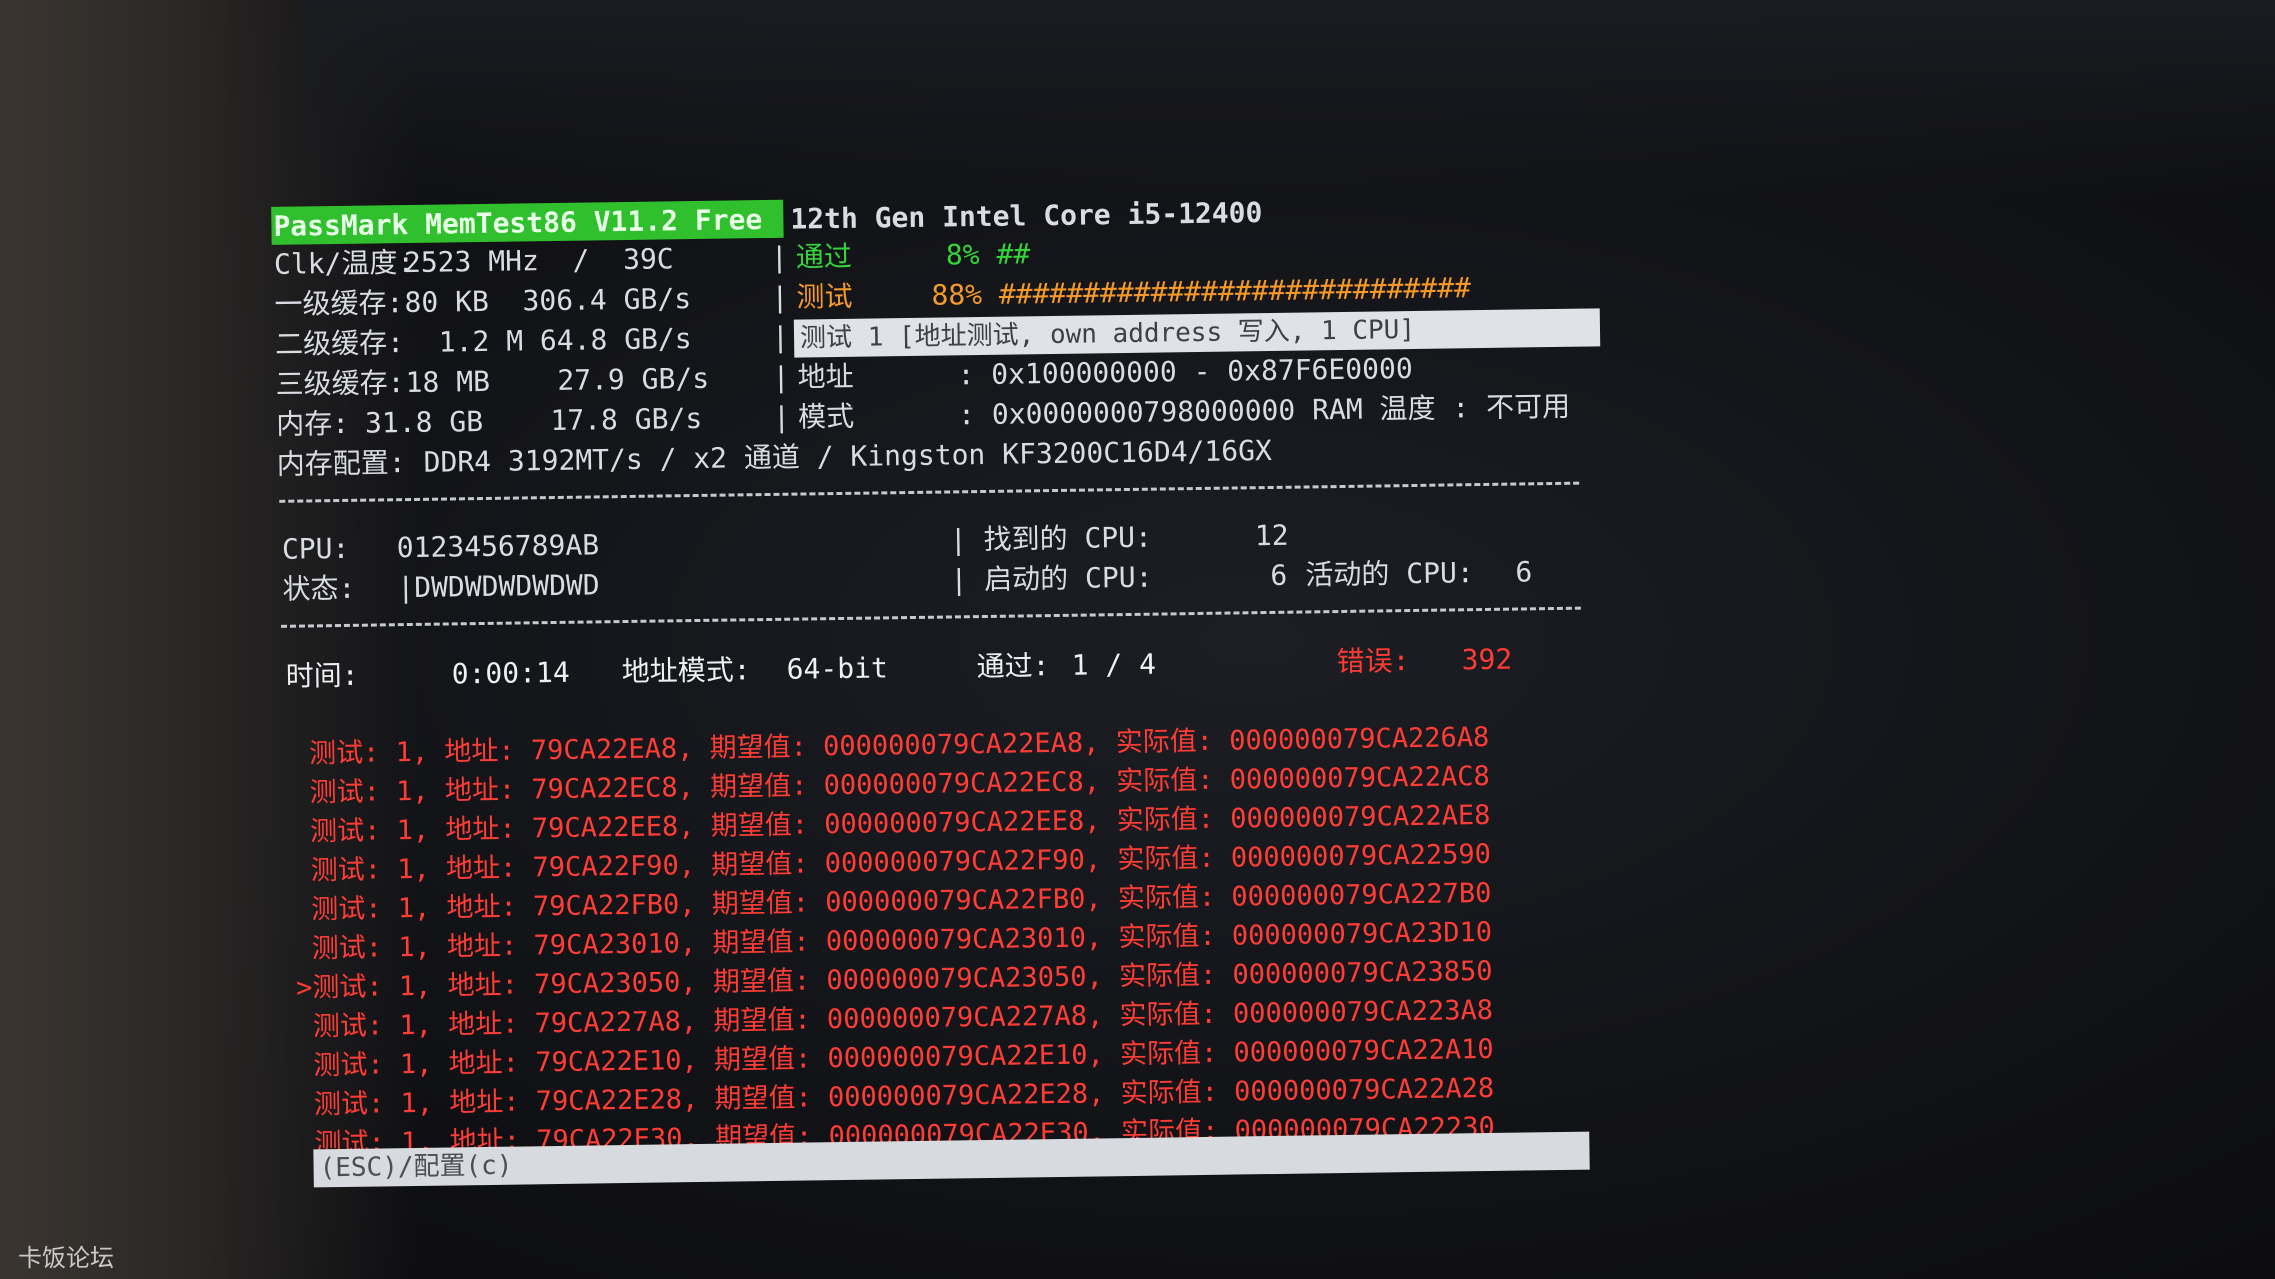 The height and width of the screenshot is (1279, 2275). What do you see at coordinates (489, 546) in the screenshot?
I see `cpu-list: 0123456789AB` at bounding box center [489, 546].